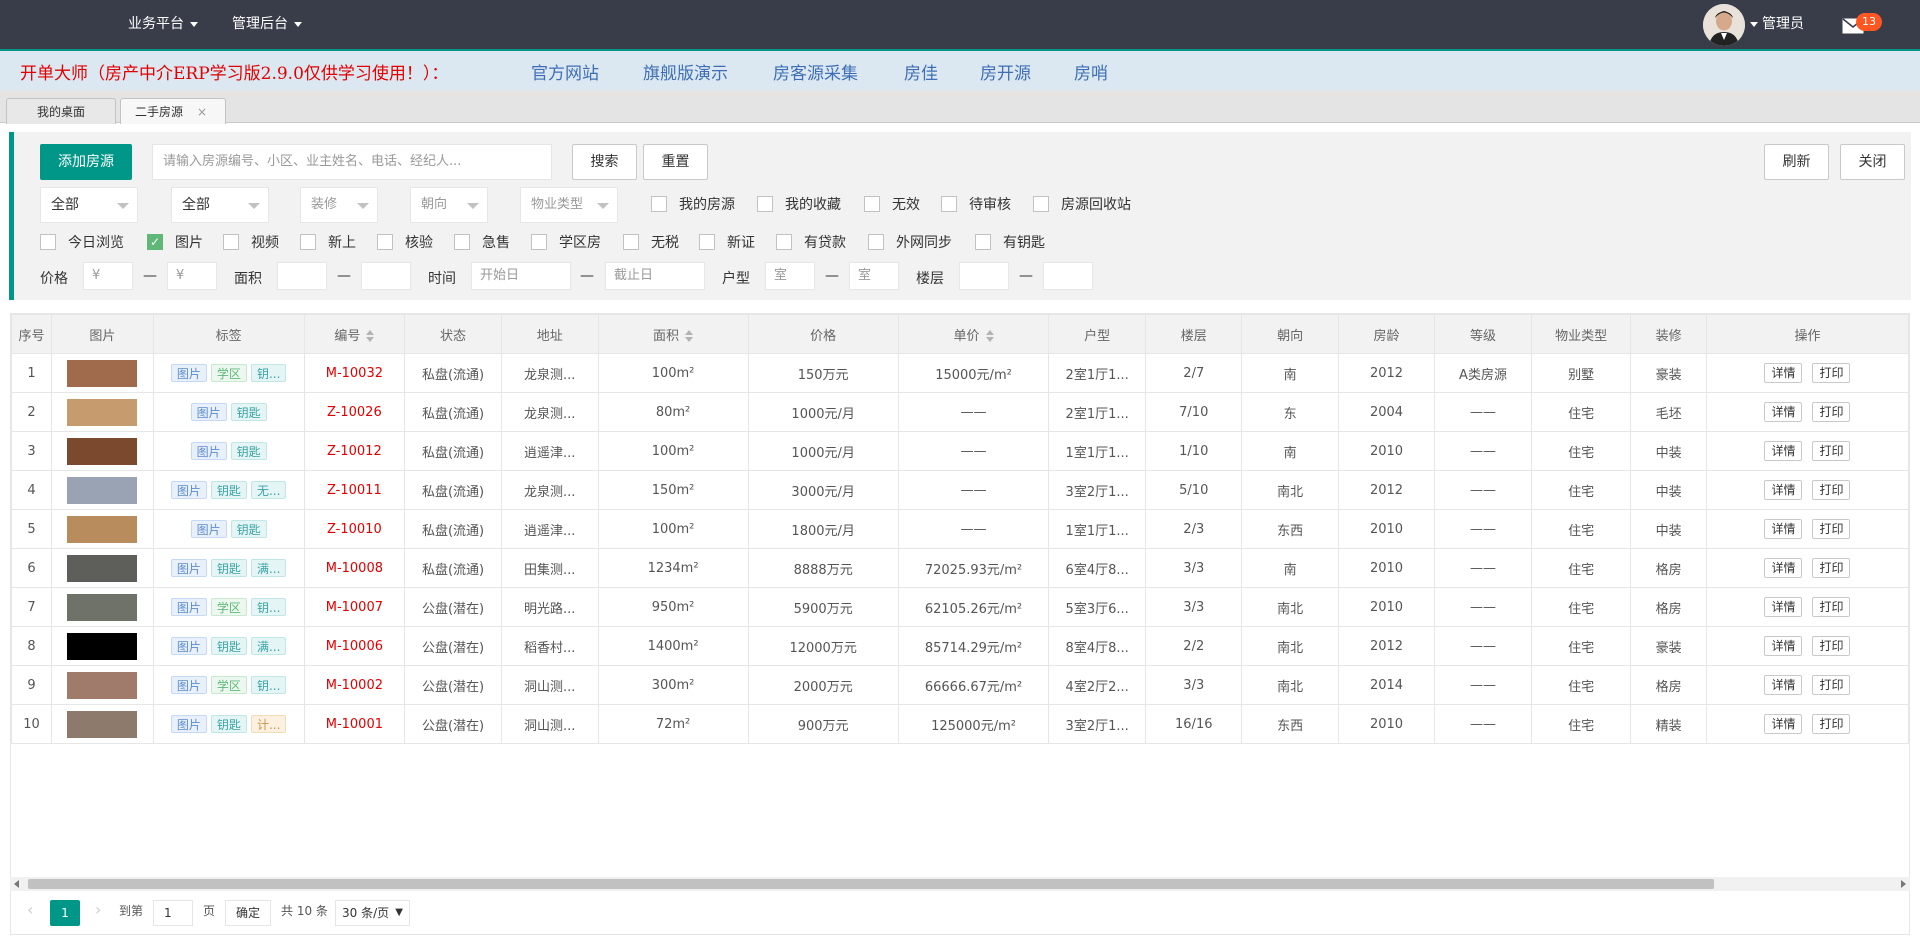 This screenshot has width=1920, height=946. What do you see at coordinates (815, 71) in the screenshot?
I see `link-listing-collect: 房客源采集` at bounding box center [815, 71].